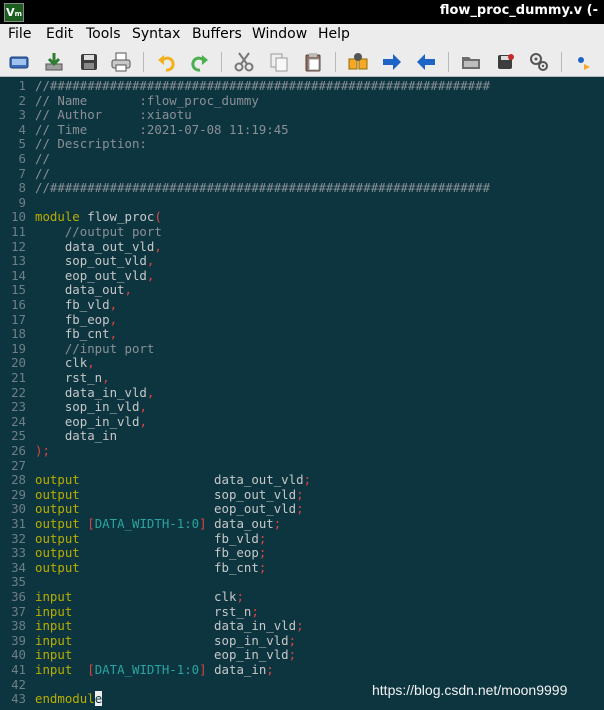  What do you see at coordinates (121, 62) in the screenshot?
I see `print-icon` at bounding box center [121, 62].